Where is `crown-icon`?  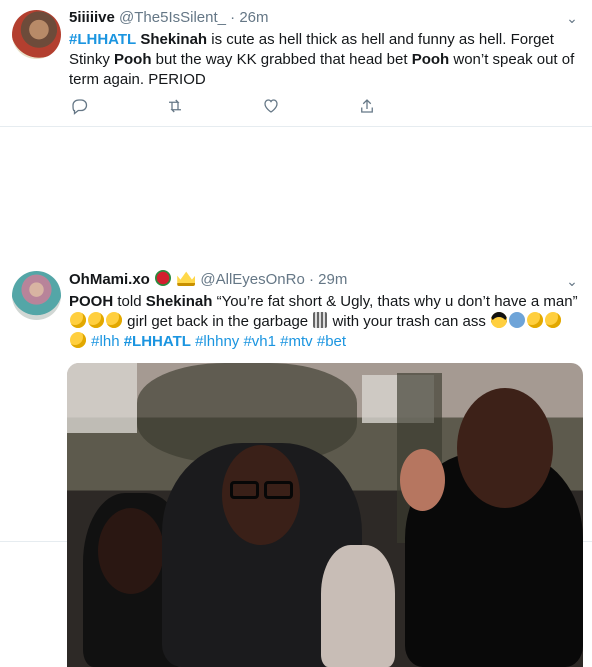 crown-icon is located at coordinates (186, 278).